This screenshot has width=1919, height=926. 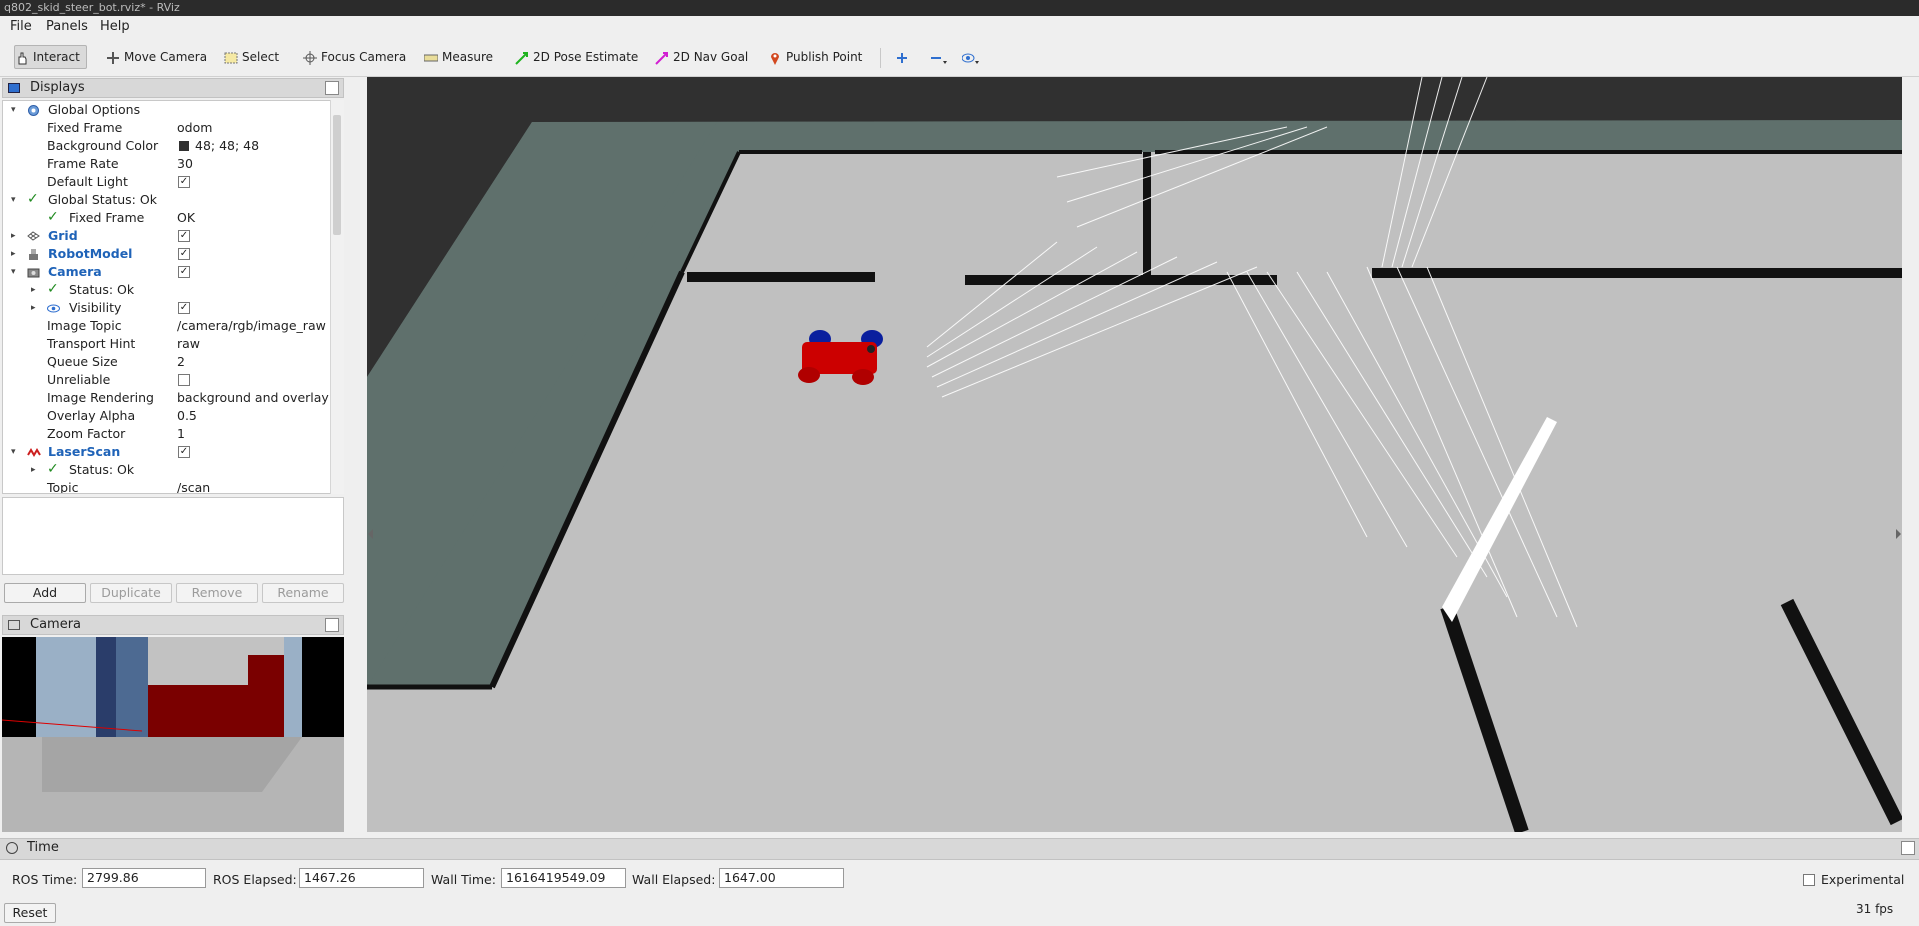 I want to click on tree-row-status-fixed-frame: ✓ Fixed Frame OK, so click(x=167, y=218).